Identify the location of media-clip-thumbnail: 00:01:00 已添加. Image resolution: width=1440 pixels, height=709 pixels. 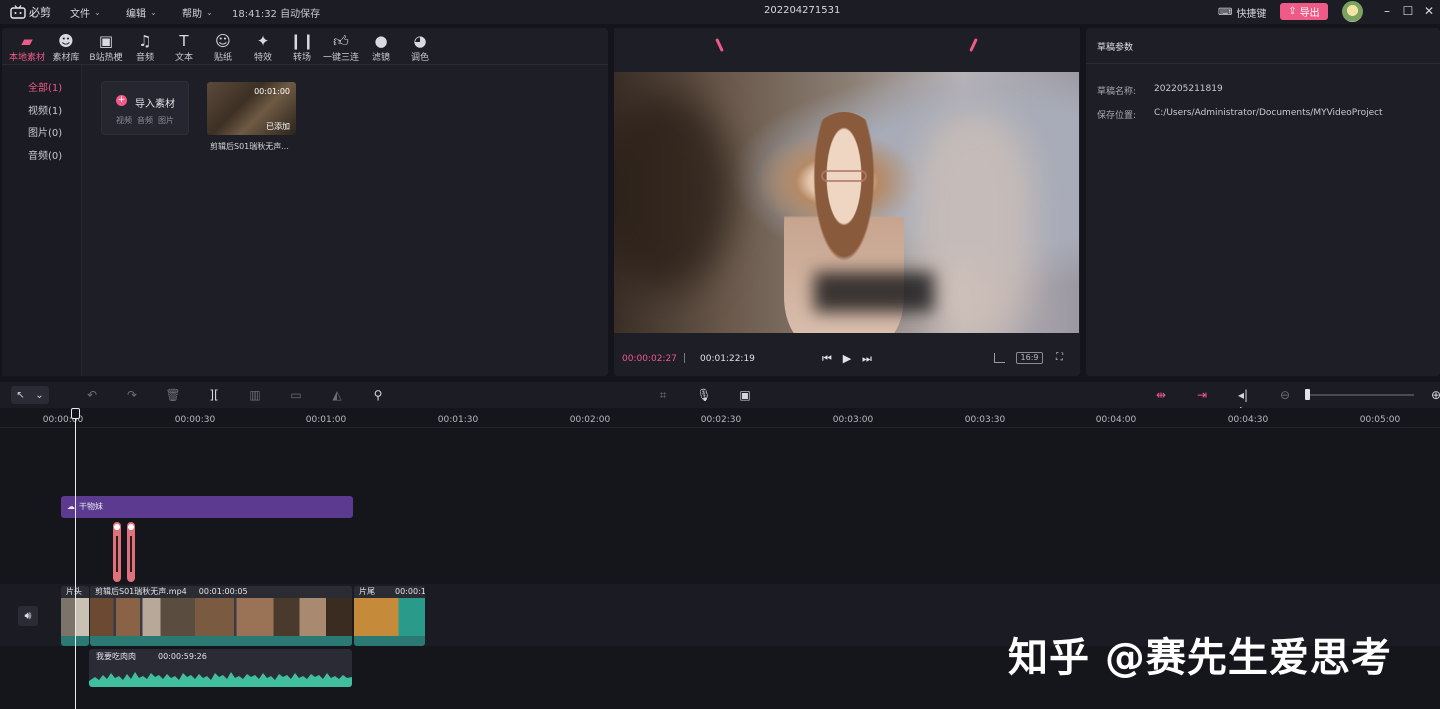
(251, 108).